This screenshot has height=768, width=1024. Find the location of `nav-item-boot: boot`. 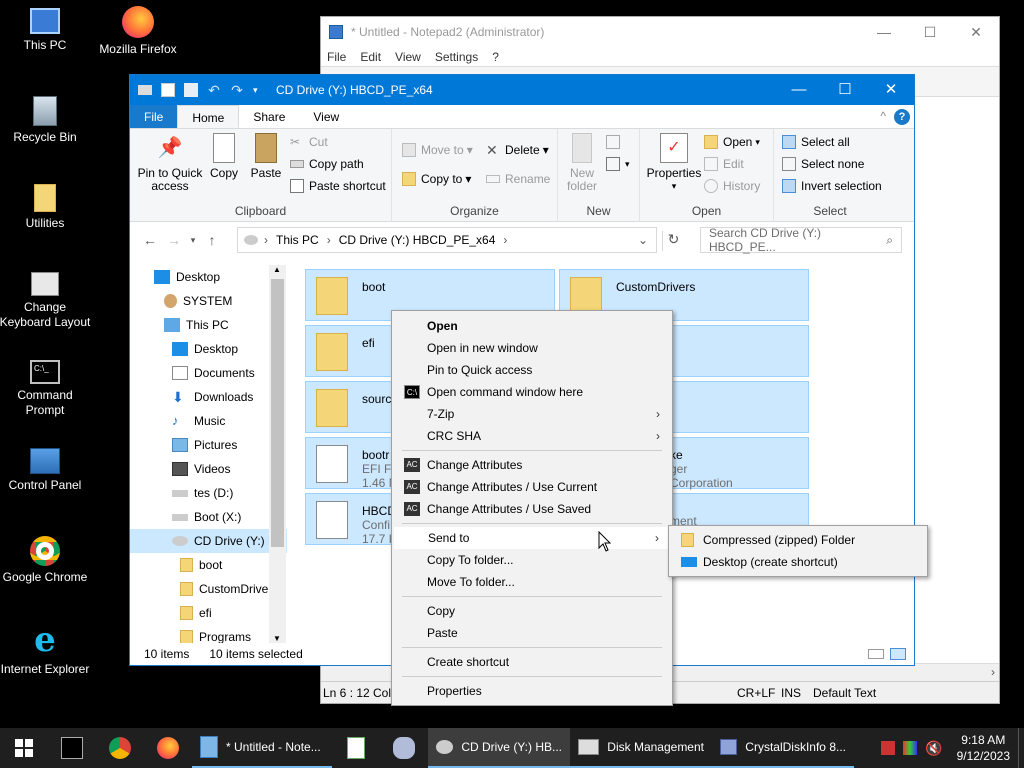

nav-item-boot: boot is located at coordinates (208, 565).